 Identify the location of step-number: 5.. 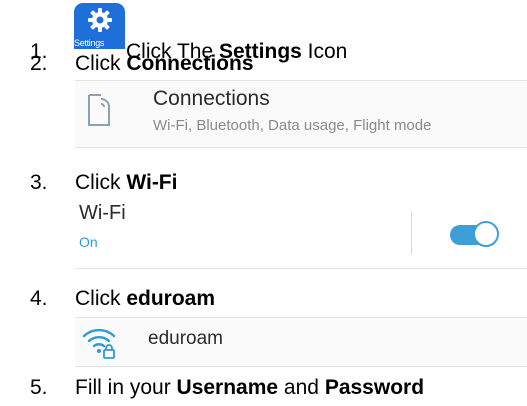
(39, 387).